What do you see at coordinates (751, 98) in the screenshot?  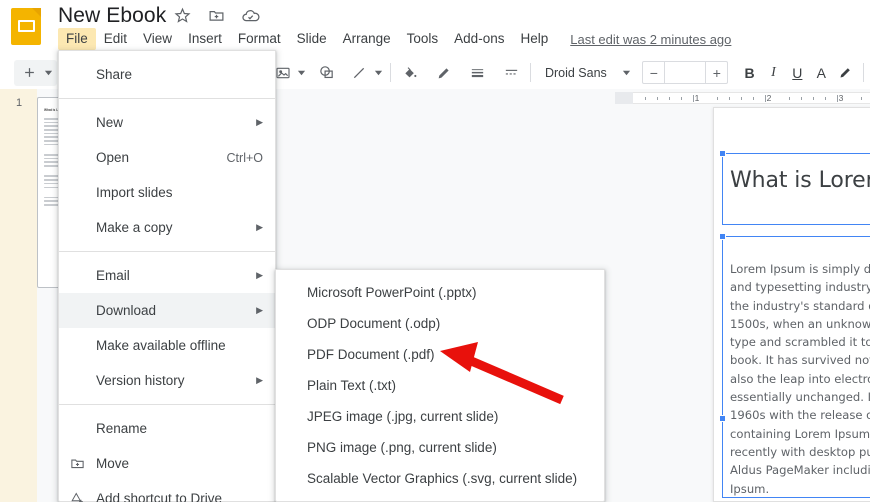 I see `ruler-scale: 1 2 3 4` at bounding box center [751, 98].